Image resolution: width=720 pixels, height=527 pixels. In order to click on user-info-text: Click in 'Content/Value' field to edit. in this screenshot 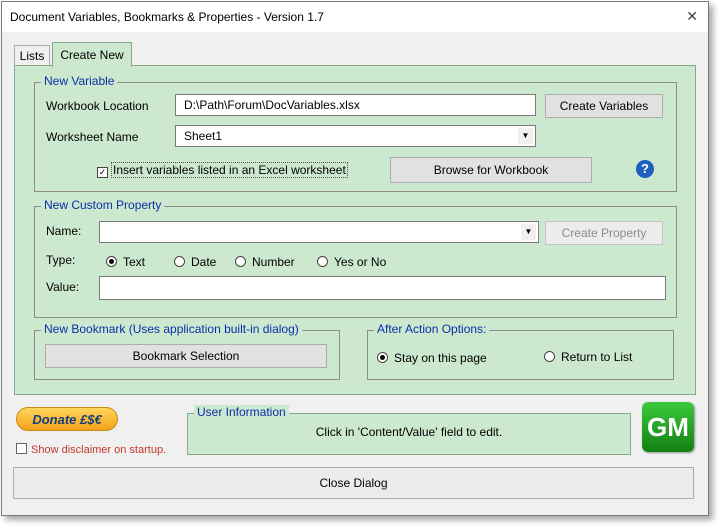, I will do `click(409, 432)`.